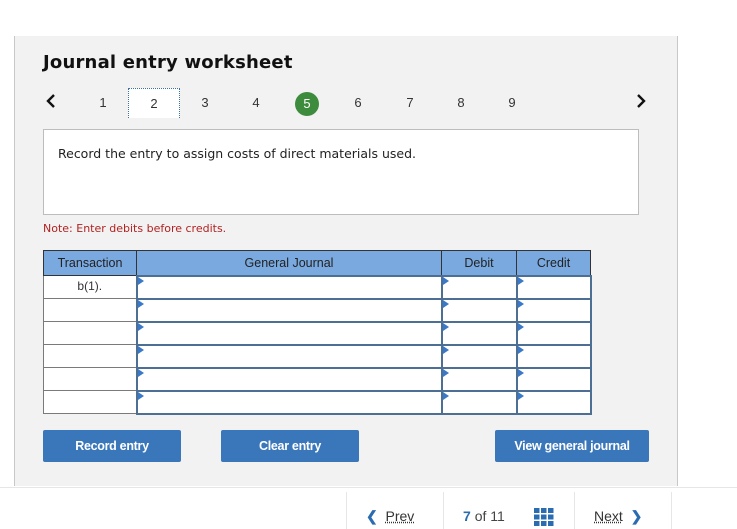  What do you see at coordinates (168, 62) in the screenshot?
I see `worksheet-title: Journal entry worksheet` at bounding box center [168, 62].